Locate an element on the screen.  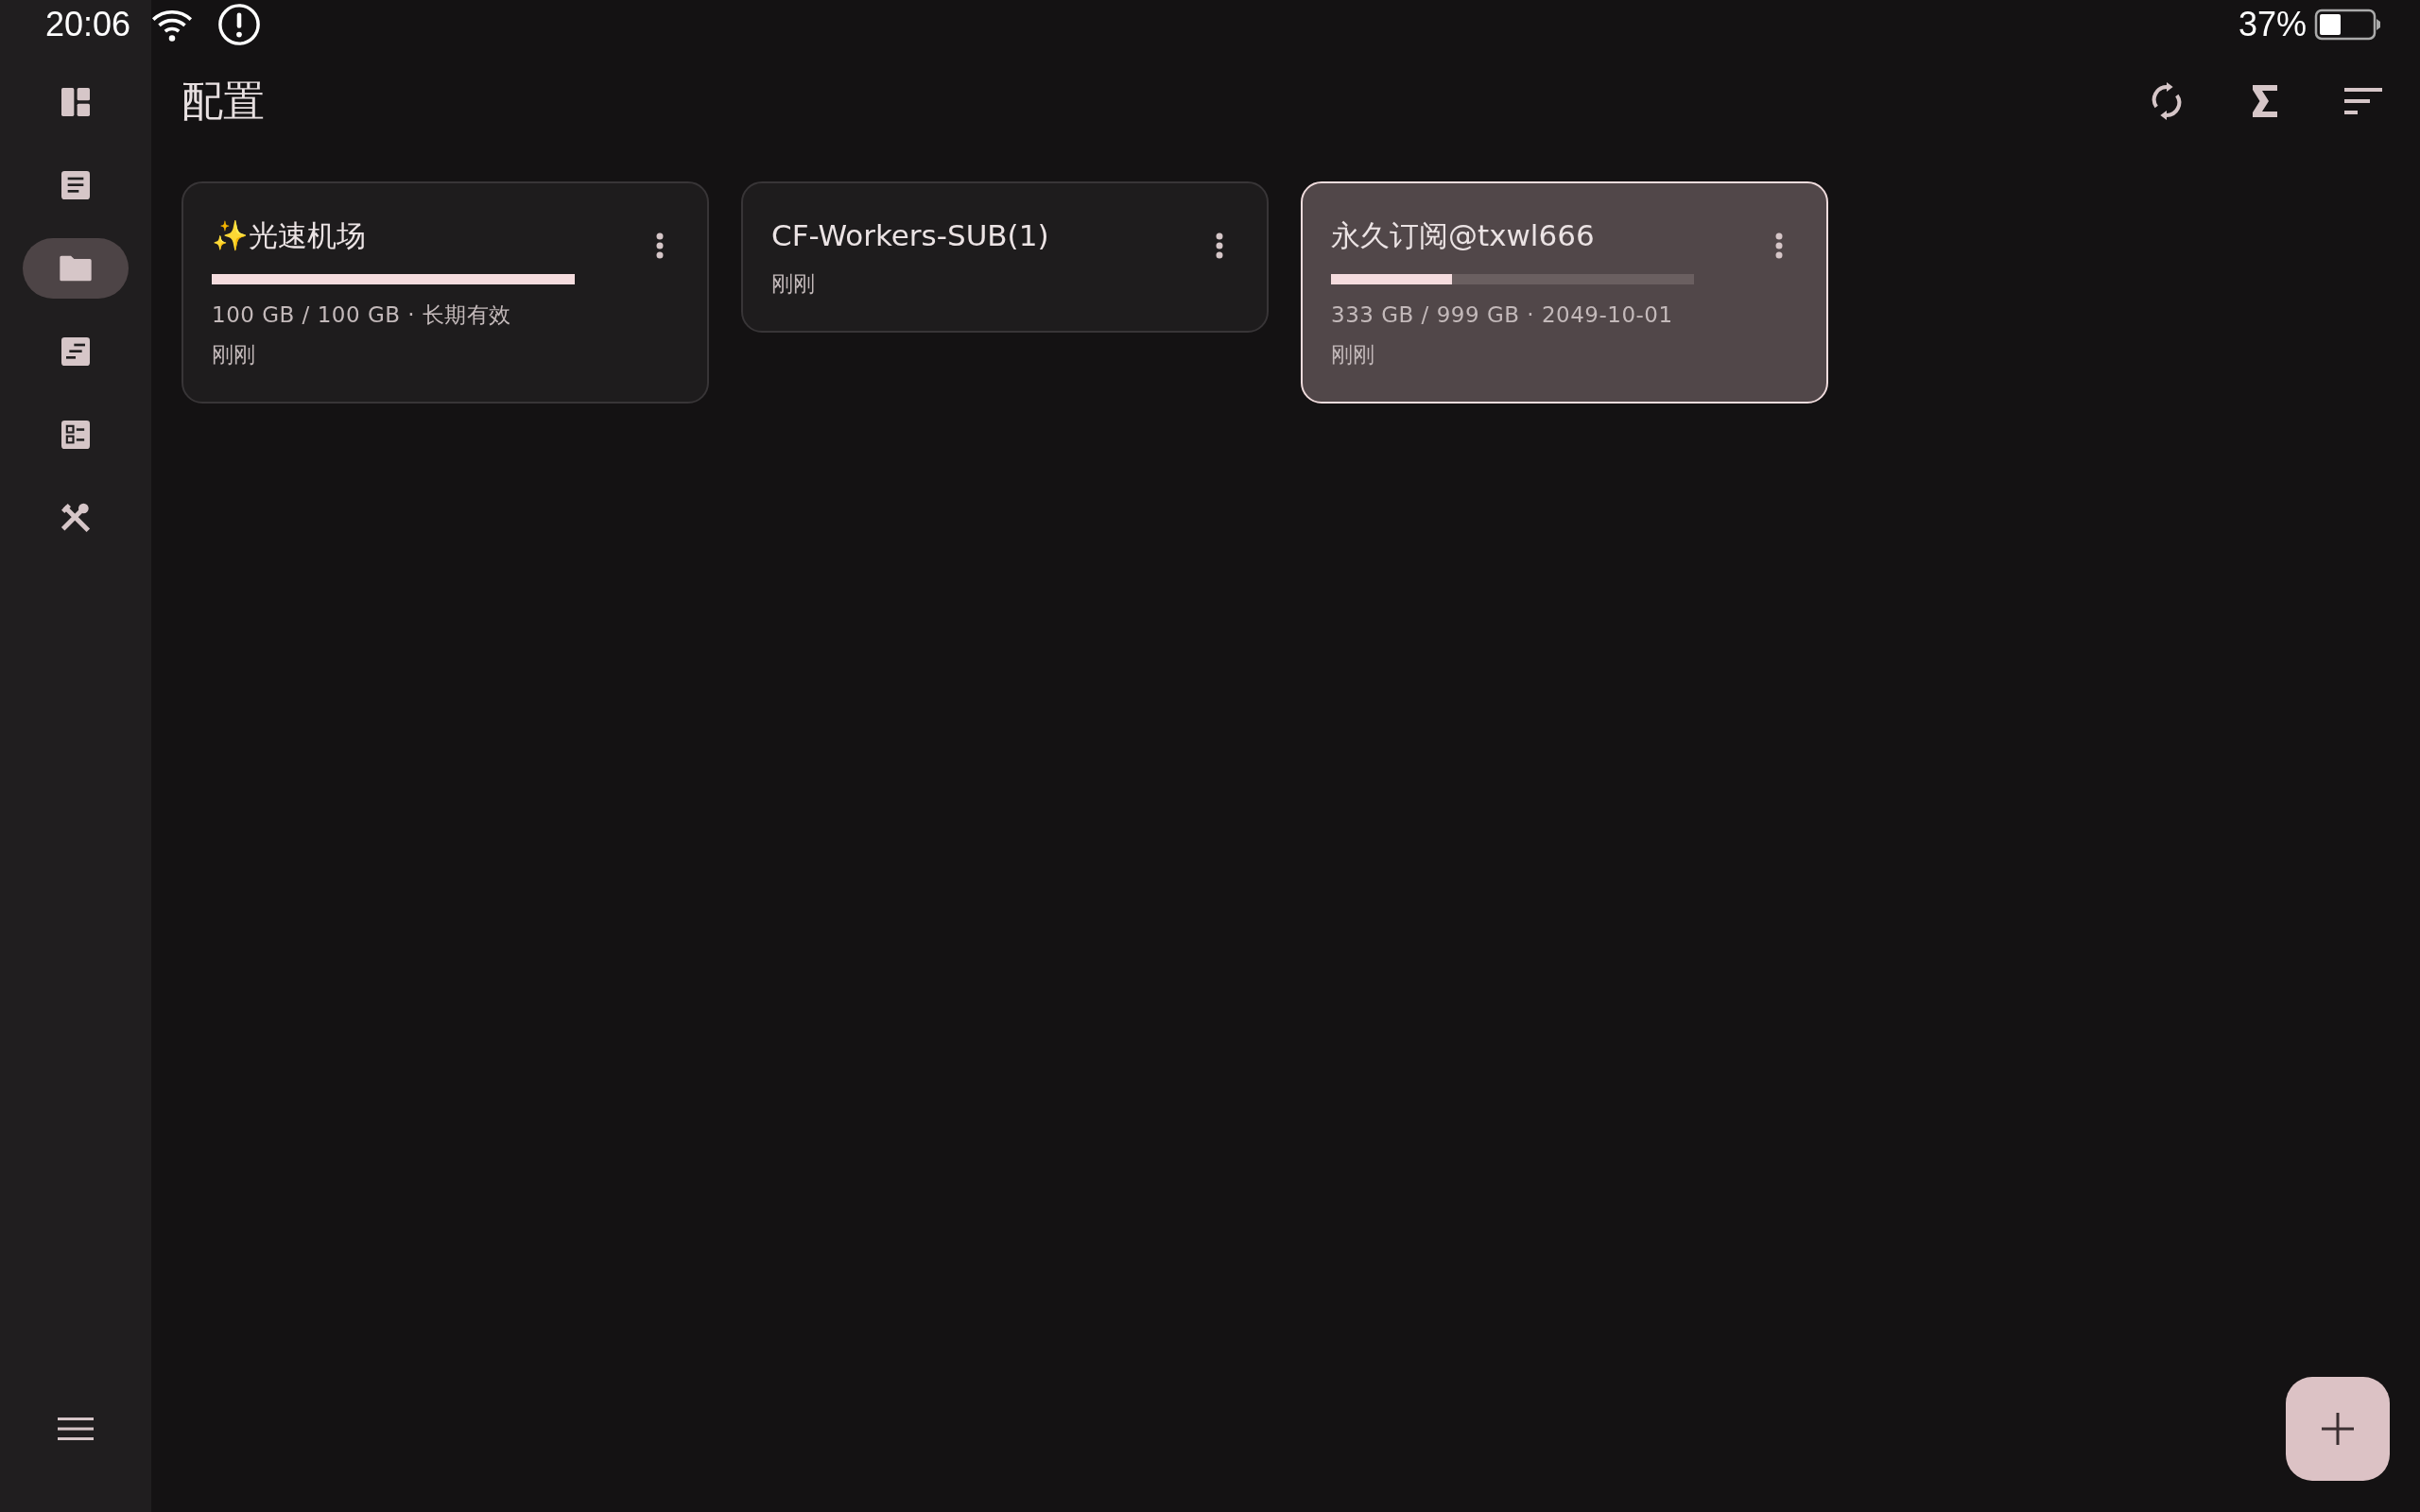
page-title: 配置 is located at coordinates (224, 101).